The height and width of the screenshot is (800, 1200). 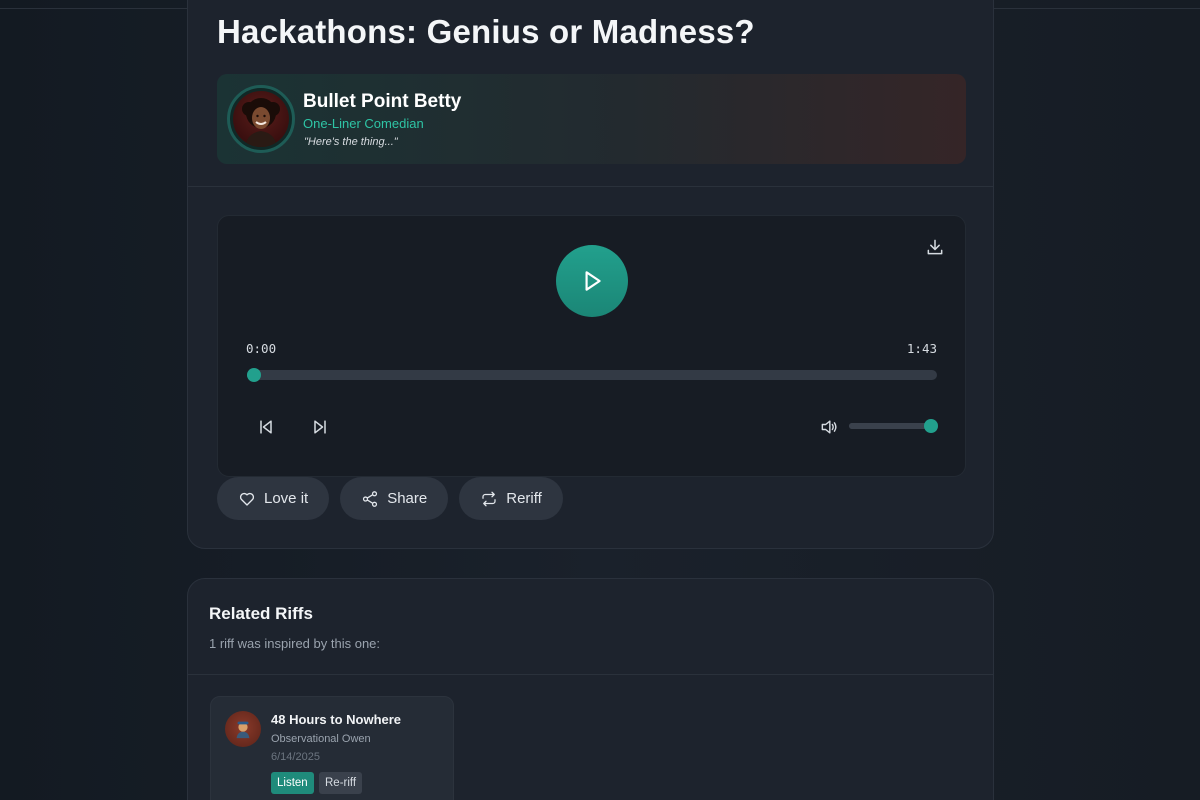 What do you see at coordinates (931, 426) in the screenshot?
I see `volume-handle` at bounding box center [931, 426].